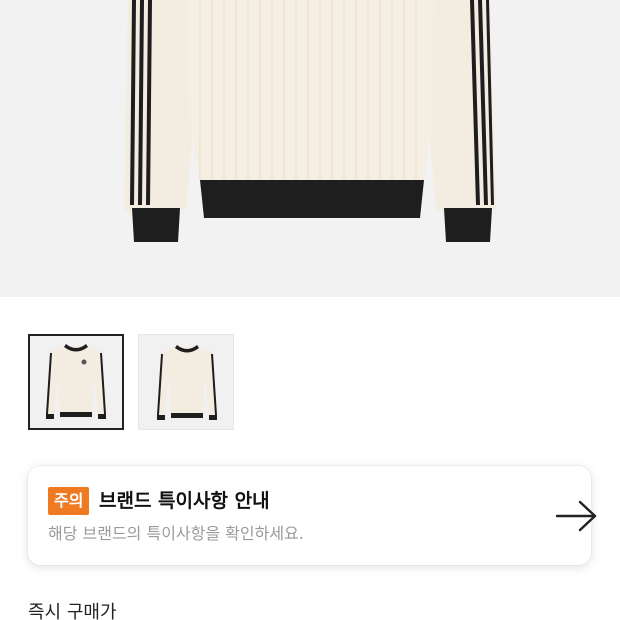 Image resolution: width=620 pixels, height=620 pixels. What do you see at coordinates (69, 501) in the screenshot?
I see `warning-badge: 주의` at bounding box center [69, 501].